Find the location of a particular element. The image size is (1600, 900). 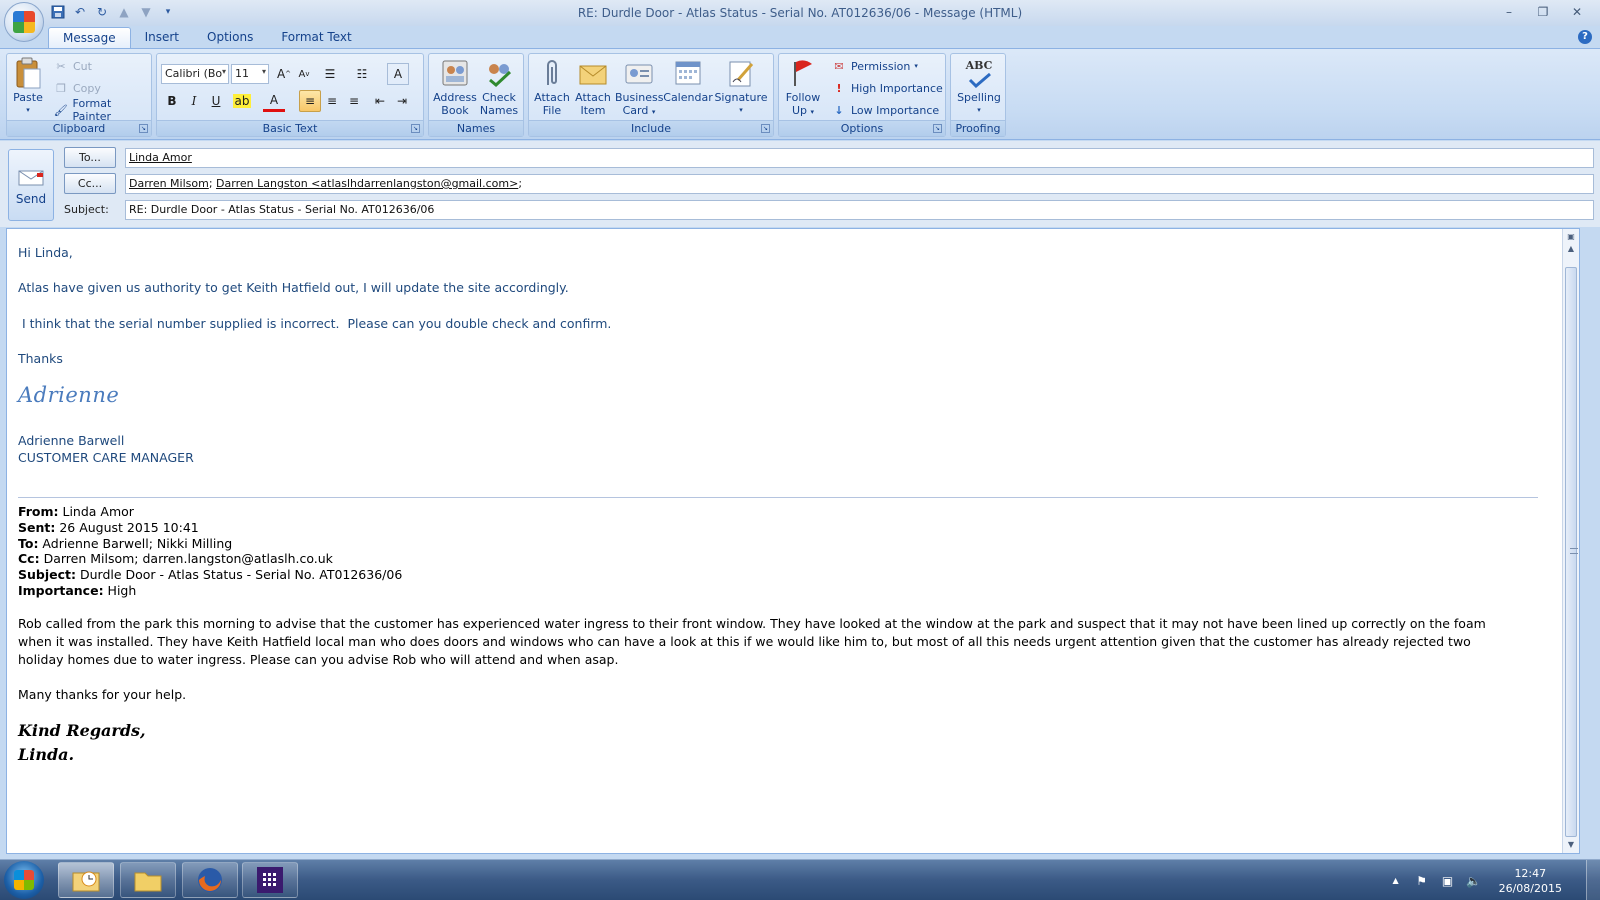

clipboard-launcher-icon: ↘ is located at coordinates (143, 128).